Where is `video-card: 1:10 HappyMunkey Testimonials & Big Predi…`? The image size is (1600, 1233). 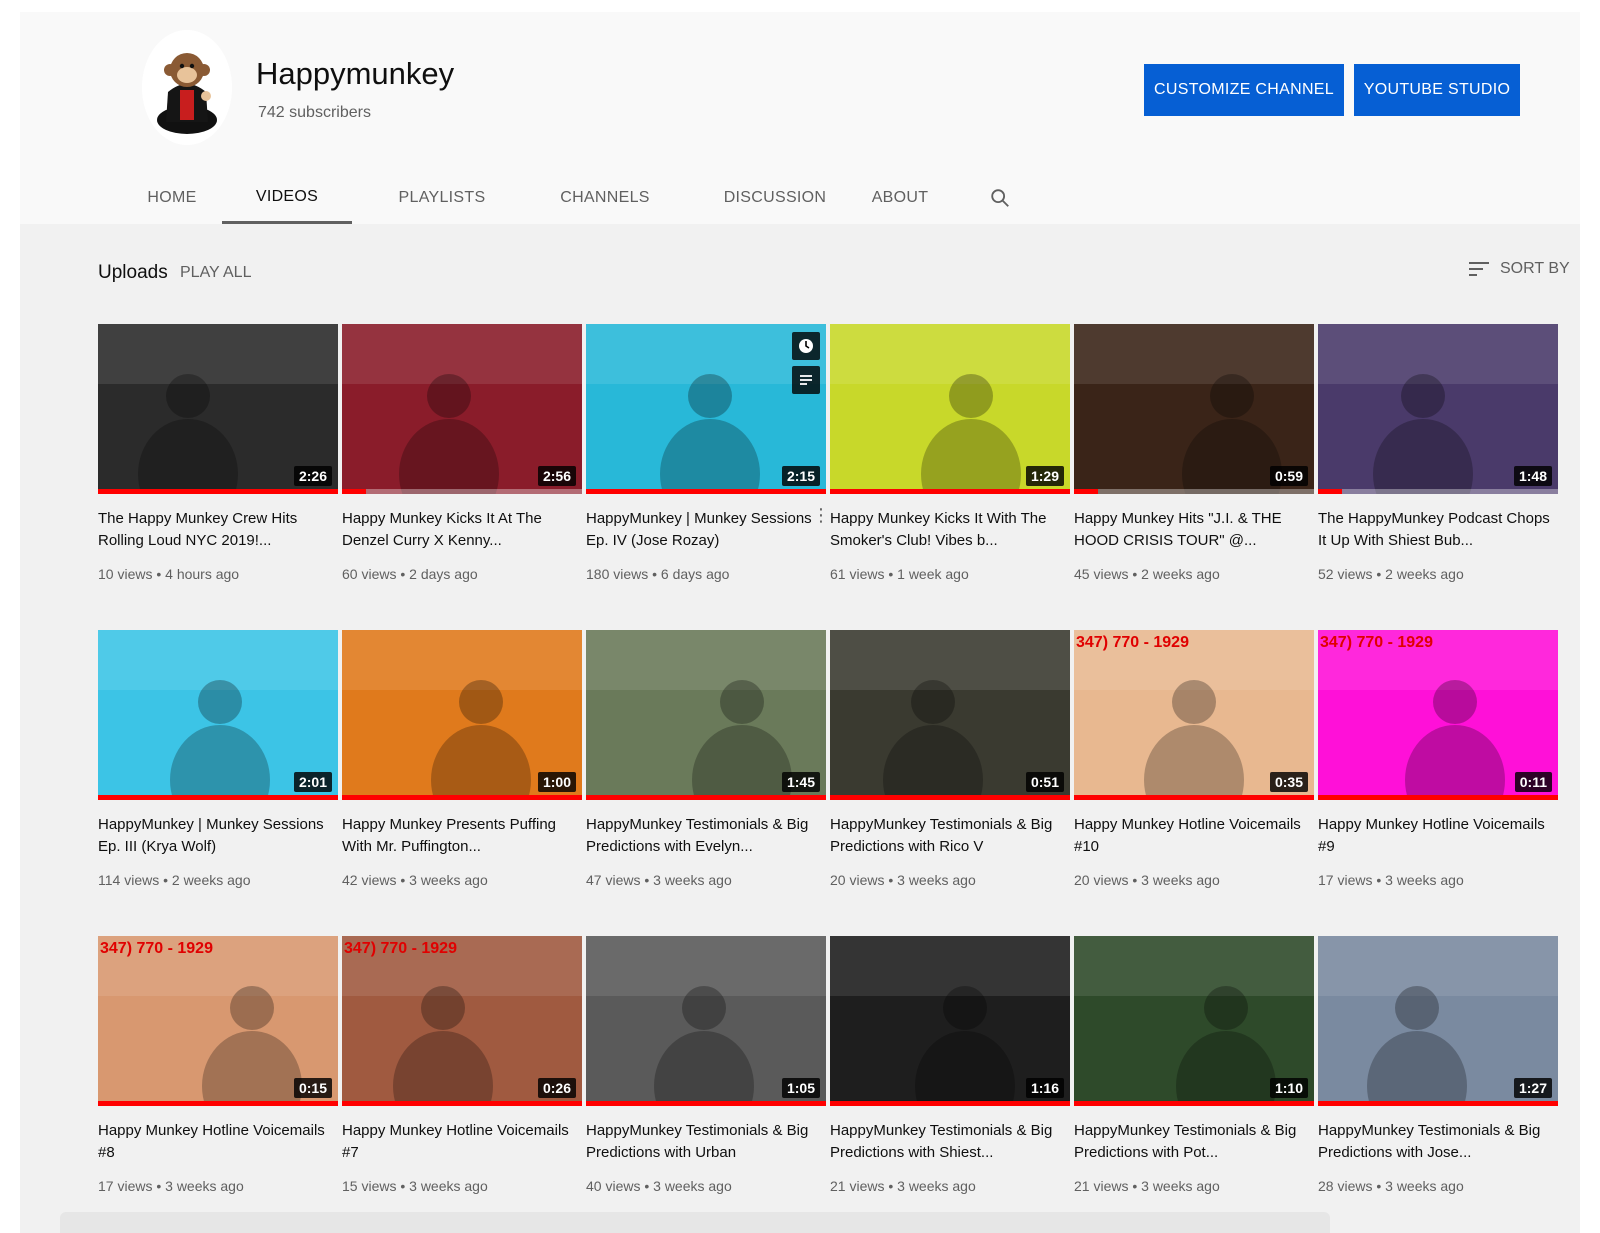
video-card: 1:10 HappyMunkey Testimonials & Big Predi… is located at coordinates (1194, 1076).